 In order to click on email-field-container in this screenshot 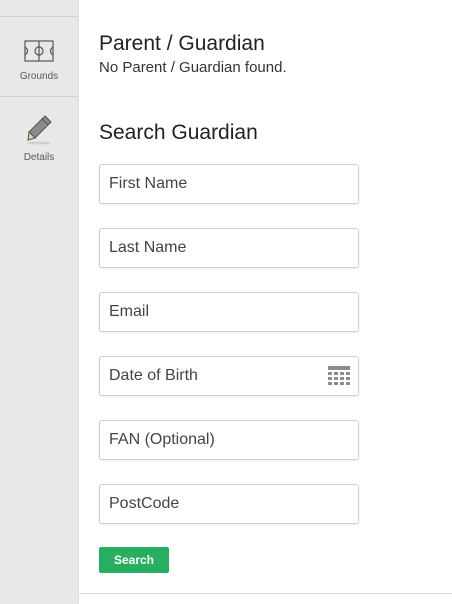, I will do `click(229, 312)`.